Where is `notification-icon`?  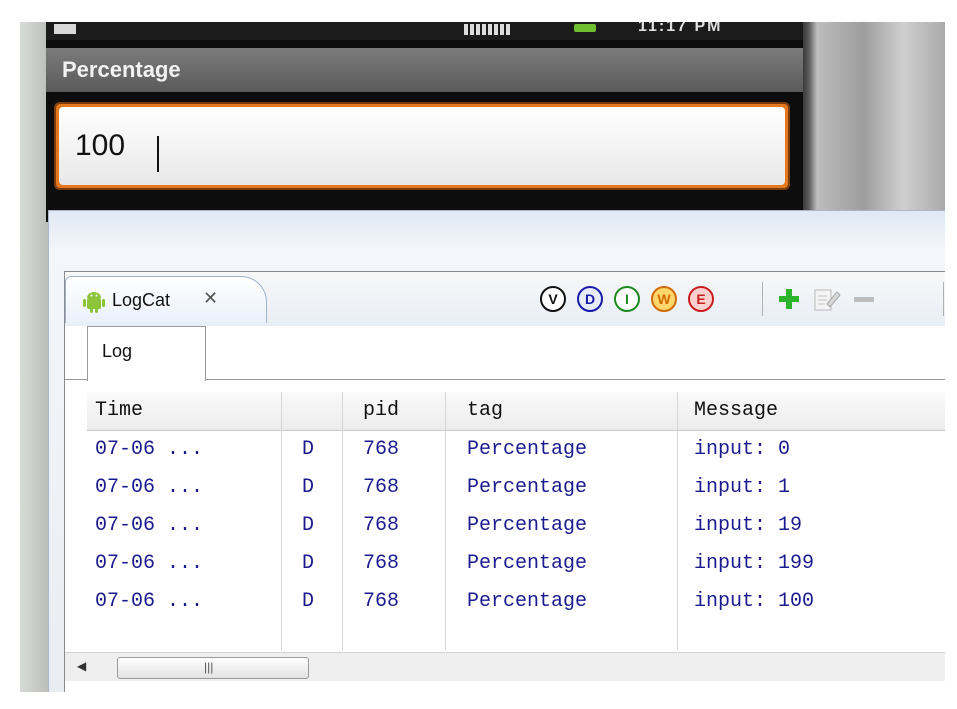
notification-icon is located at coordinates (65, 29).